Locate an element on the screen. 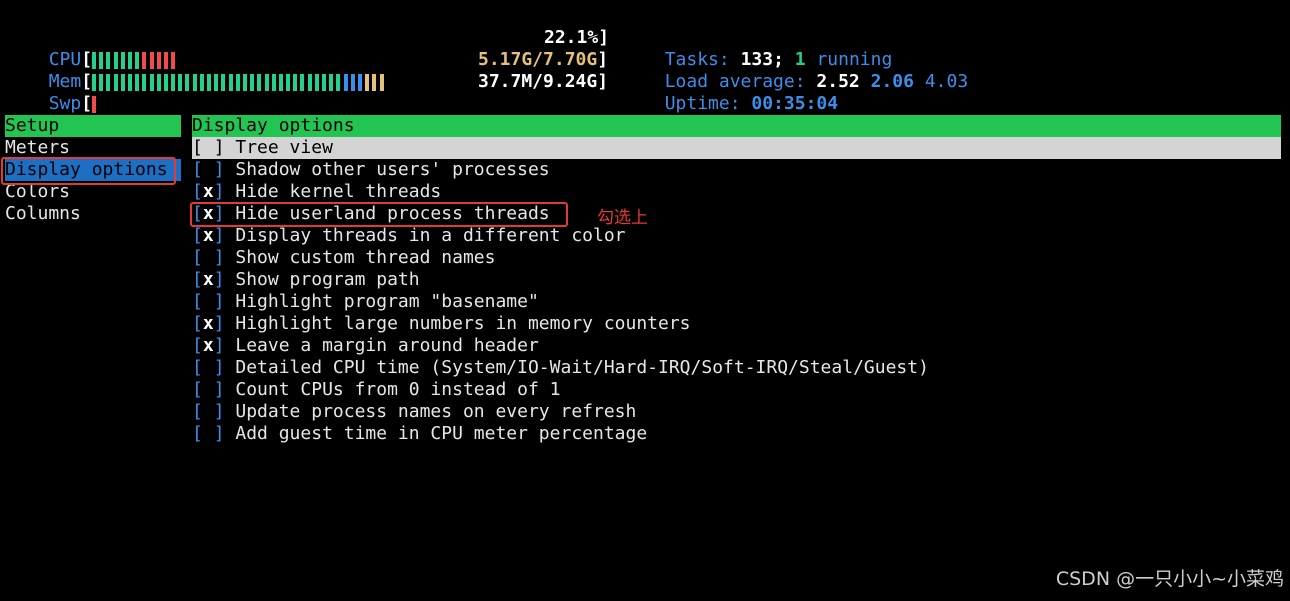 This screenshot has height=601, width=1290. option-label: Count CPUs from 0 instead of 1 is located at coordinates (392, 389).